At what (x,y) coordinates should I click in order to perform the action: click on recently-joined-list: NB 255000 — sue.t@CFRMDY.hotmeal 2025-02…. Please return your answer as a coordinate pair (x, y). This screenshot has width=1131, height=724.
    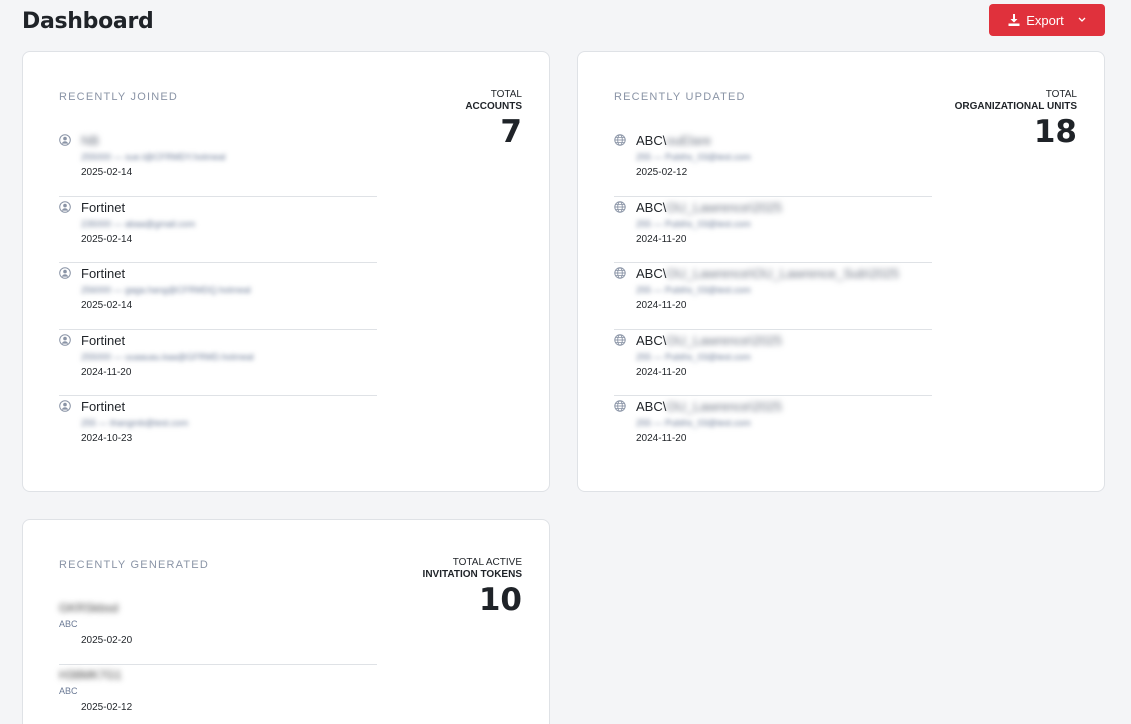
    Looking at the image, I should click on (218, 296).